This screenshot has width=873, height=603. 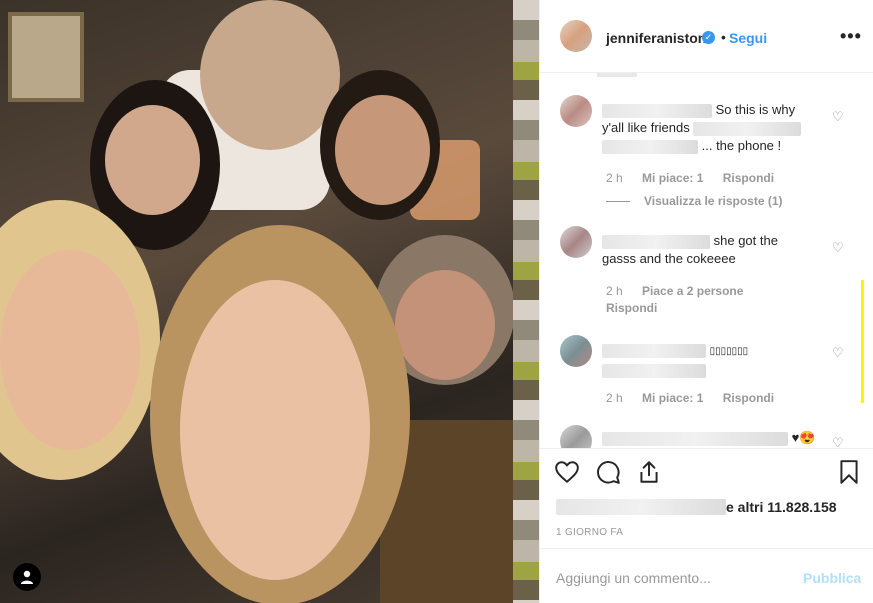 I want to click on comment-text: ♥😍, so click(x=717, y=438).